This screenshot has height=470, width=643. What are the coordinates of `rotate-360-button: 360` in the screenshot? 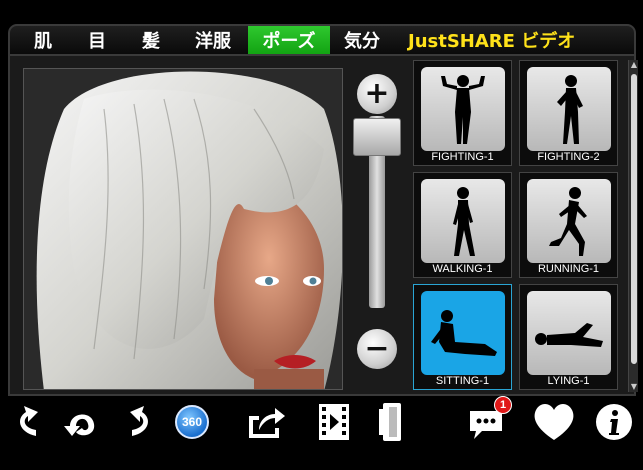 It's located at (192, 422).